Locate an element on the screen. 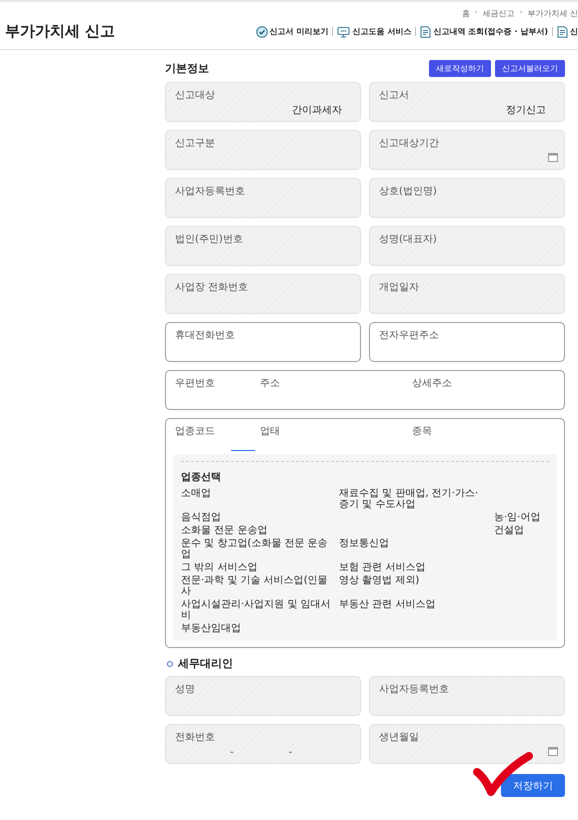  field-label: 휴대전화번호 is located at coordinates (205, 335).